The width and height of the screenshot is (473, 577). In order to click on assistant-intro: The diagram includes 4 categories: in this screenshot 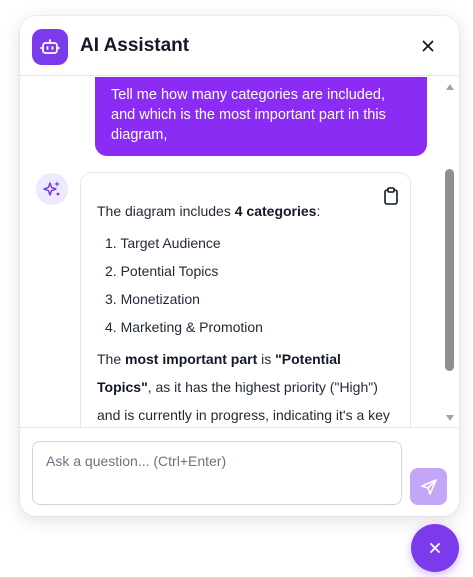, I will do `click(209, 211)`.